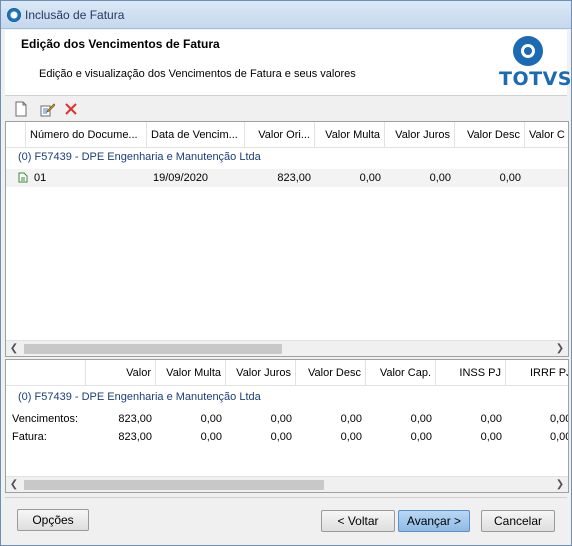 Image resolution: width=572 pixels, height=546 pixels. What do you see at coordinates (53, 520) in the screenshot?
I see `options-button: Opções` at bounding box center [53, 520].